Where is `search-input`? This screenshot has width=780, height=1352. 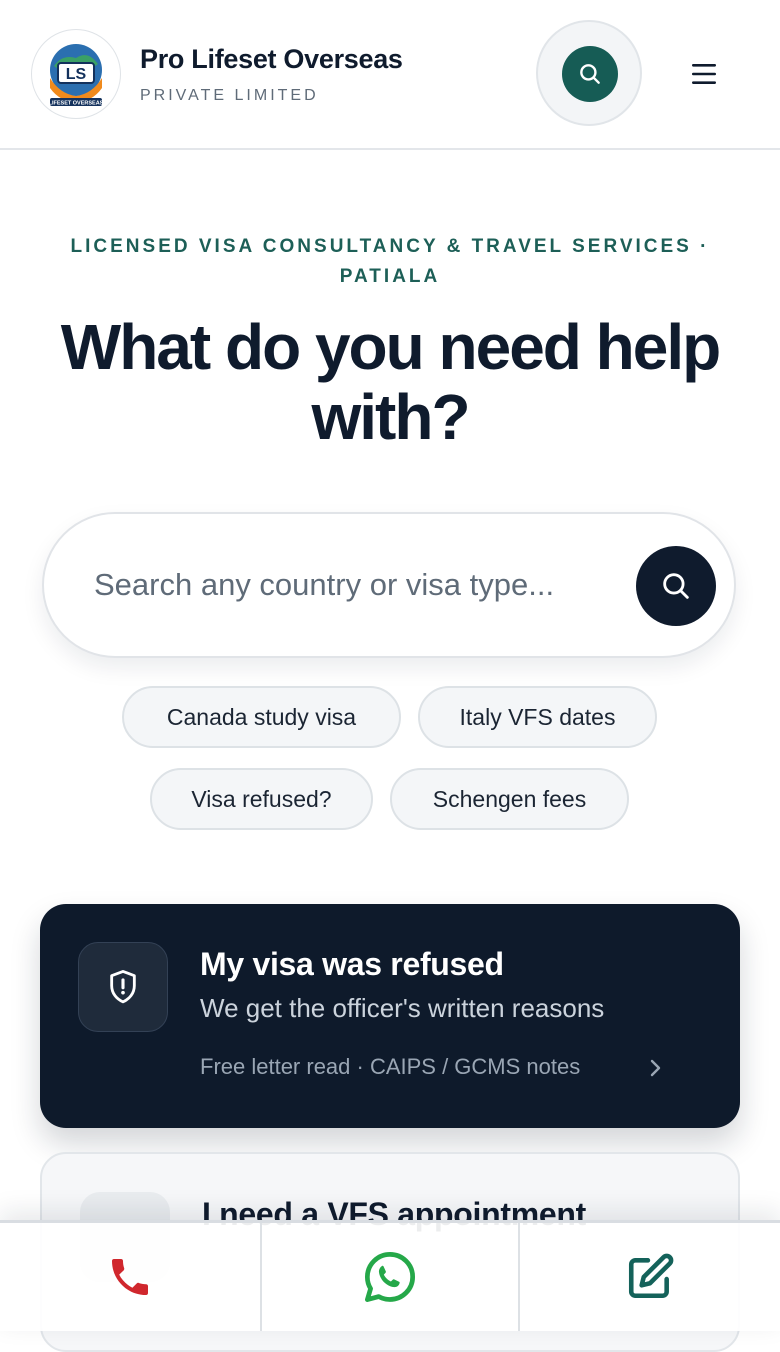 search-input is located at coordinates (354, 585).